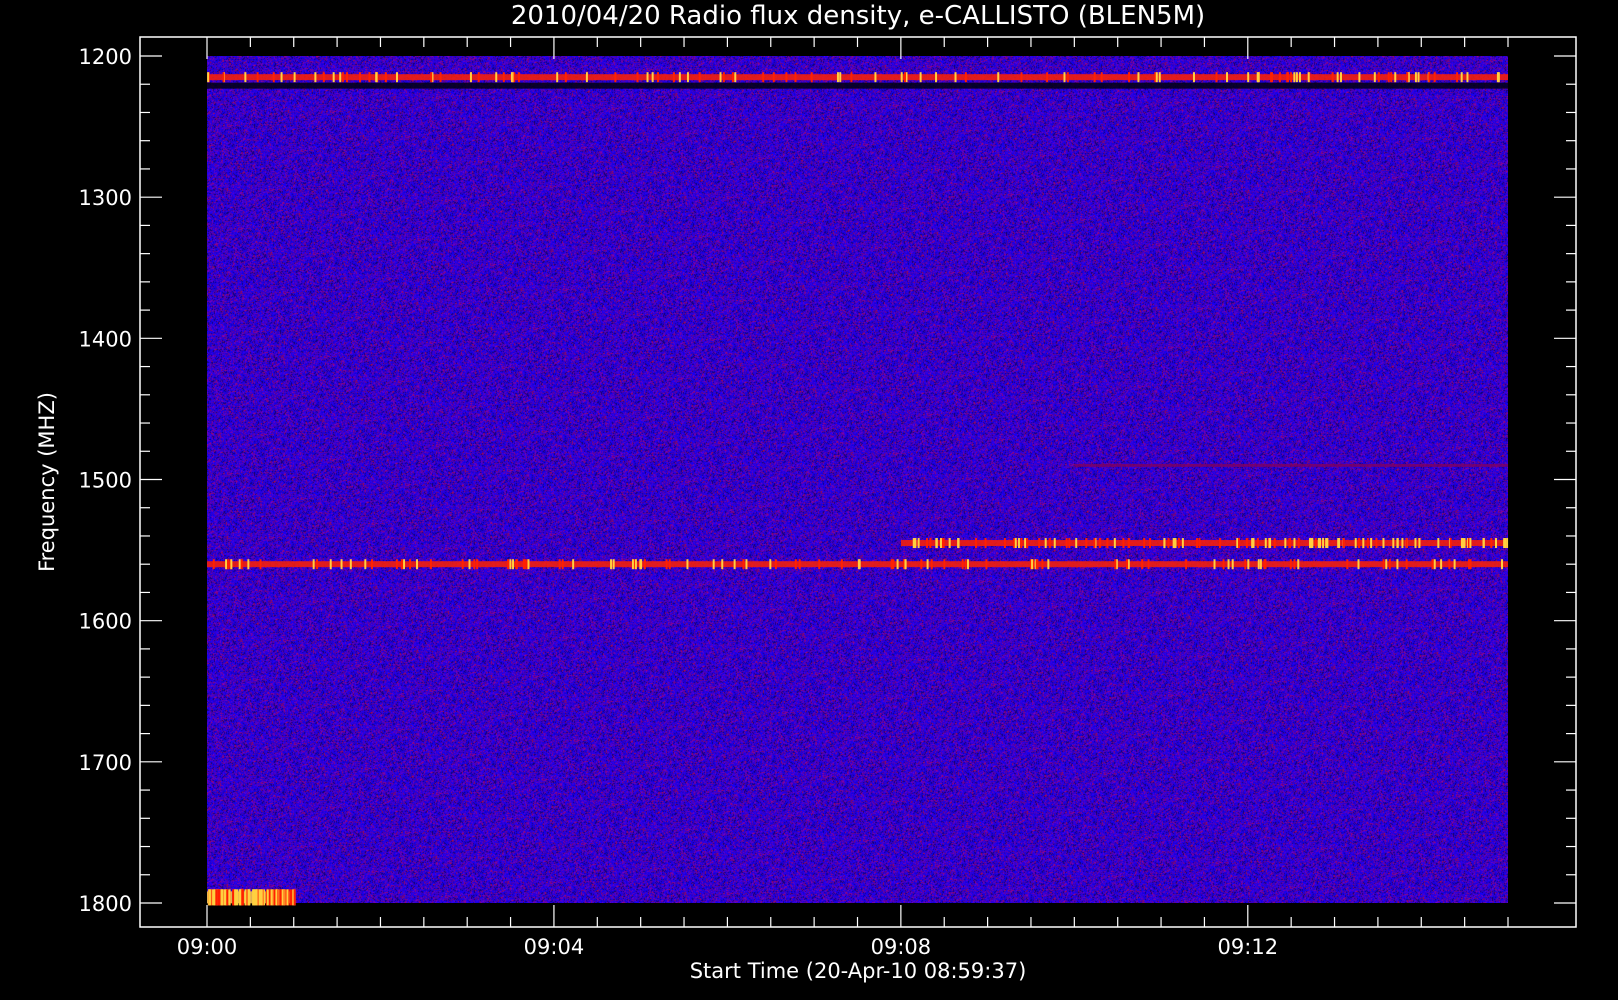 Image resolution: width=1618 pixels, height=1000 pixels. Describe the element at coordinates (105, 339) in the screenshot. I see `y-tick-label: 1400` at that location.